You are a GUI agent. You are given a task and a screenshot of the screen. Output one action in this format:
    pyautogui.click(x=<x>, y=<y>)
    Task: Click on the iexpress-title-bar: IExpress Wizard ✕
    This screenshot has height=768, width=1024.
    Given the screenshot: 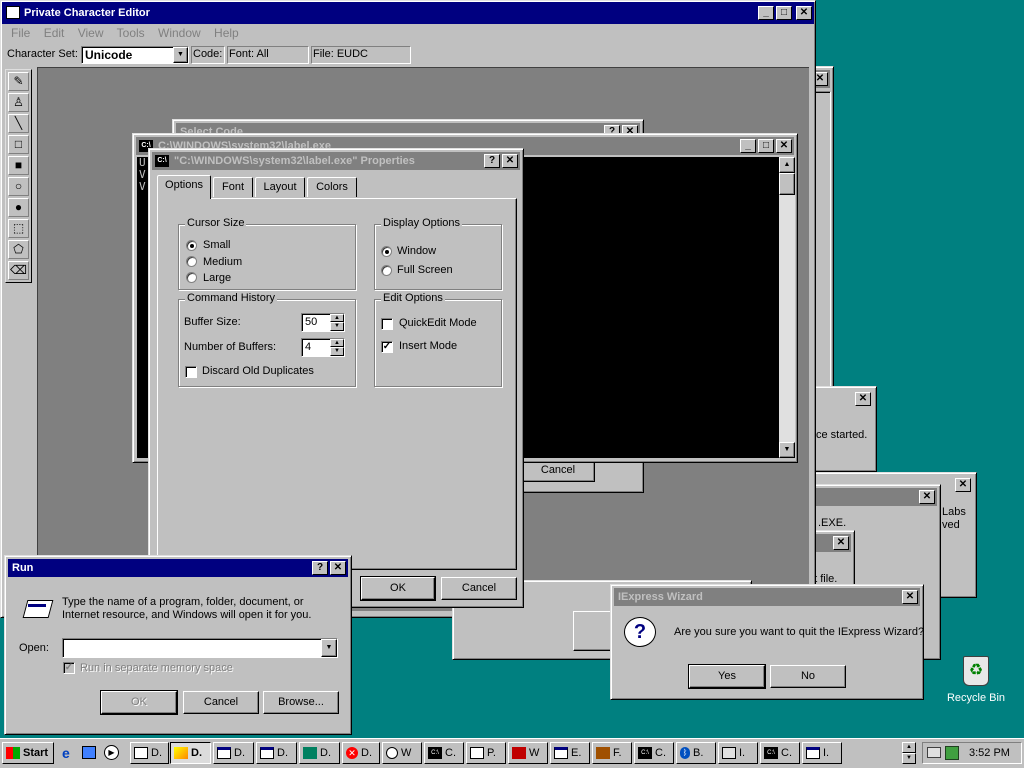 What is the action you would take?
    pyautogui.click(x=767, y=597)
    